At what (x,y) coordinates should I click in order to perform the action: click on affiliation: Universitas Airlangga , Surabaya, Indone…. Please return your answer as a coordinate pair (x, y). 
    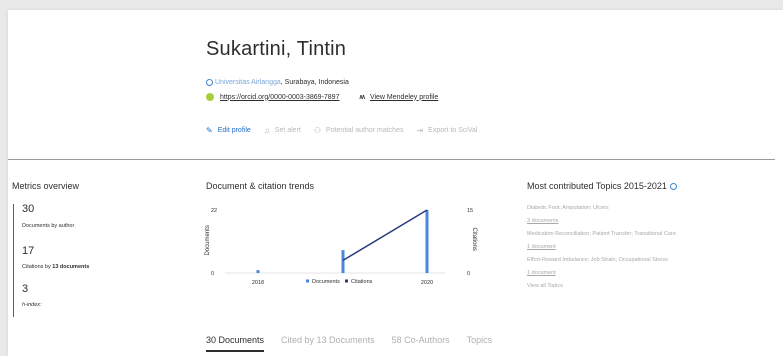
    Looking at the image, I should click on (277, 82).